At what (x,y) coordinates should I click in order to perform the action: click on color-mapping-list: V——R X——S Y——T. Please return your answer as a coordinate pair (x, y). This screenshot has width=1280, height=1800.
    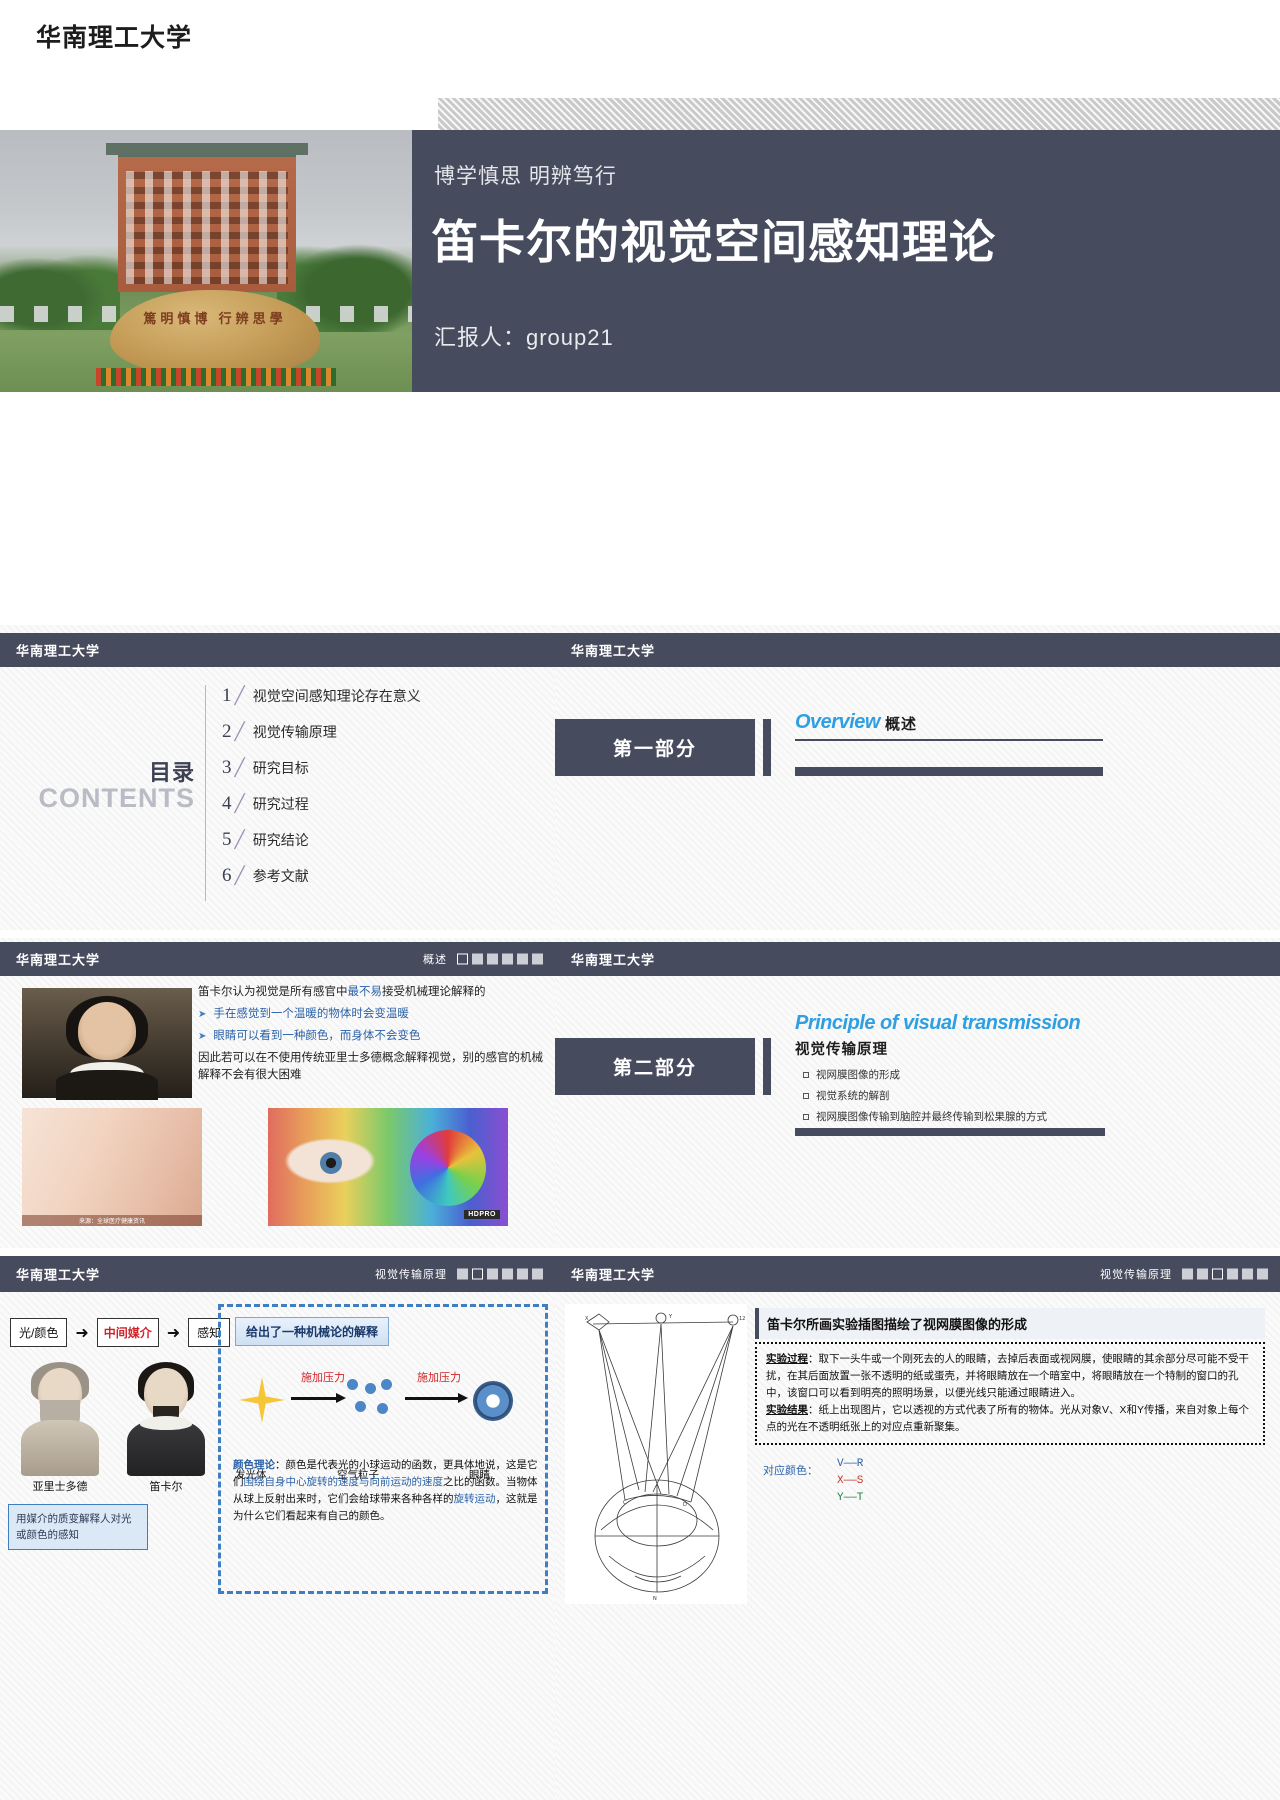
    Looking at the image, I should click on (850, 1481).